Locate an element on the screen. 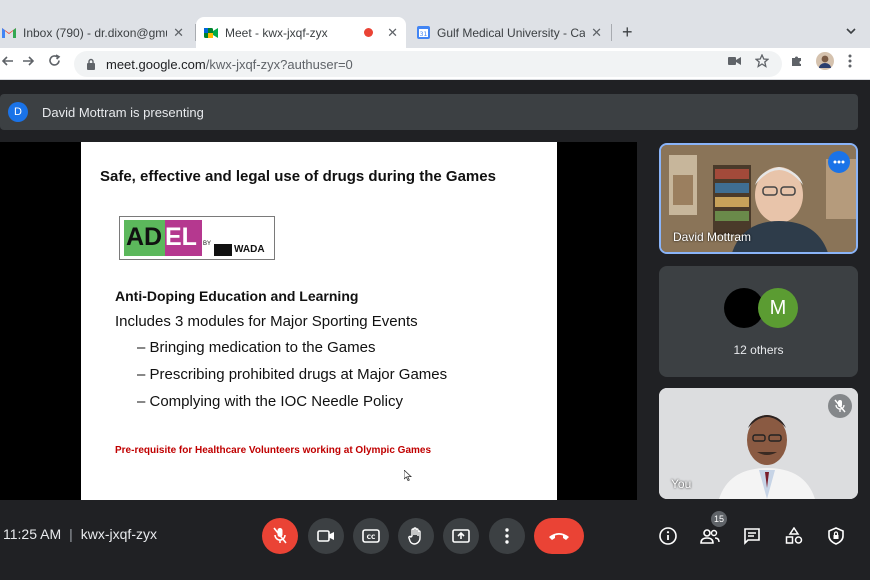 The height and width of the screenshot is (580, 870). adel-logo-ad: AD is located at coordinates (144, 237).